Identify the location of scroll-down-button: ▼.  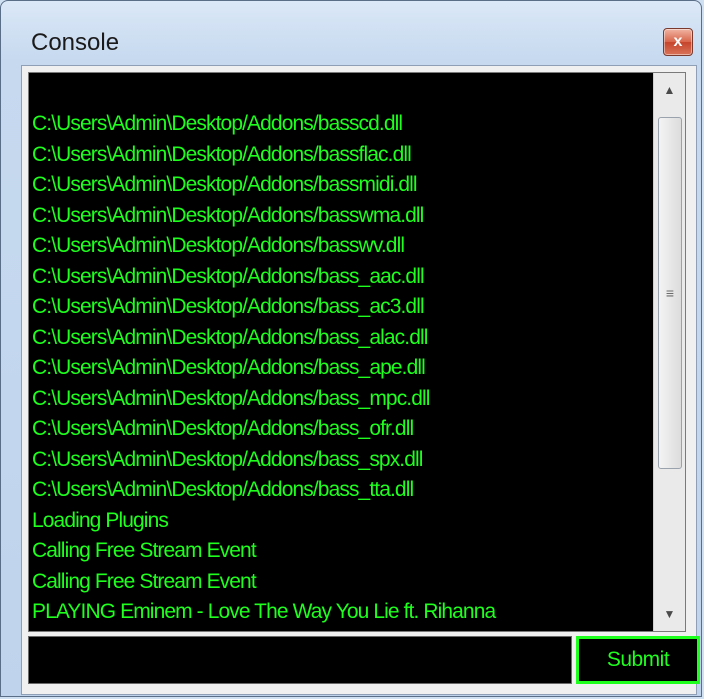
(669, 614).